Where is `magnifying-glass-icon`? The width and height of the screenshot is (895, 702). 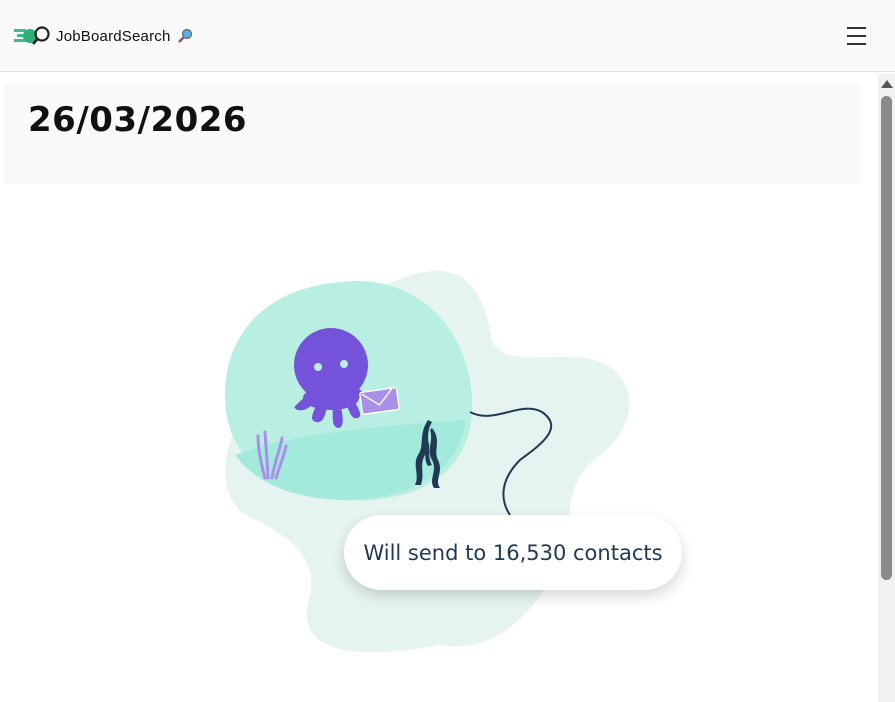
magnifying-glass-icon is located at coordinates (184, 35).